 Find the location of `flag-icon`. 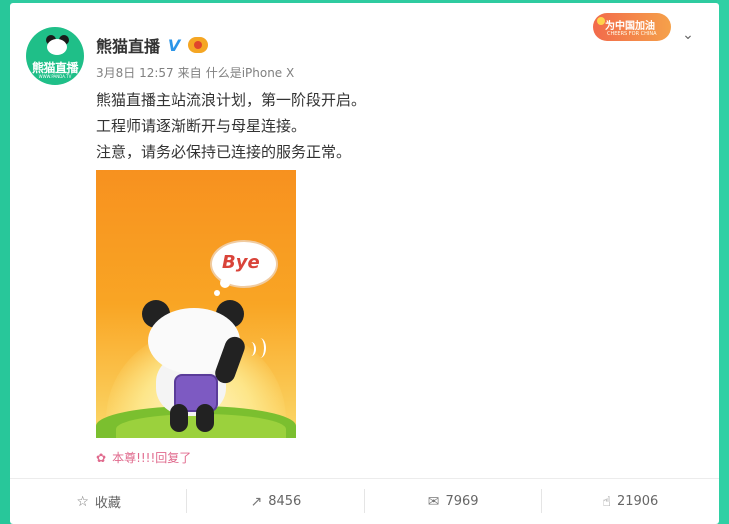

flag-icon is located at coordinates (601, 21).